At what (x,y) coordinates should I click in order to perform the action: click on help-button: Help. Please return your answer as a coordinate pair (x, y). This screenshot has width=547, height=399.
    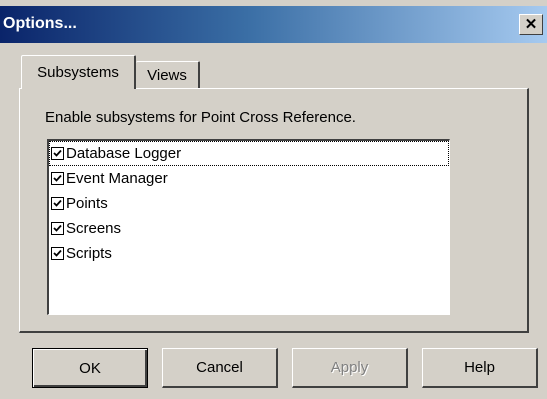
    Looking at the image, I should click on (480, 368).